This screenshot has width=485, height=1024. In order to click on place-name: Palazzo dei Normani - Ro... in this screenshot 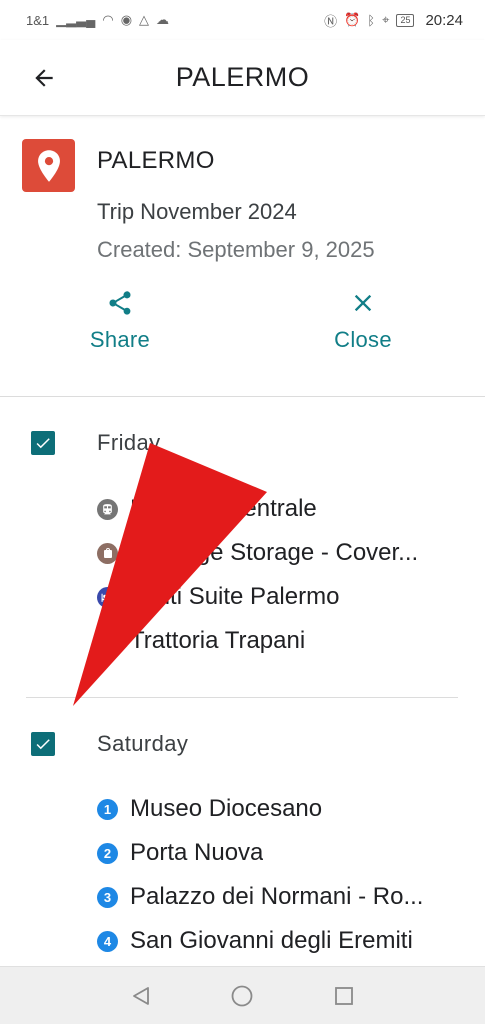, I will do `click(277, 896)`.